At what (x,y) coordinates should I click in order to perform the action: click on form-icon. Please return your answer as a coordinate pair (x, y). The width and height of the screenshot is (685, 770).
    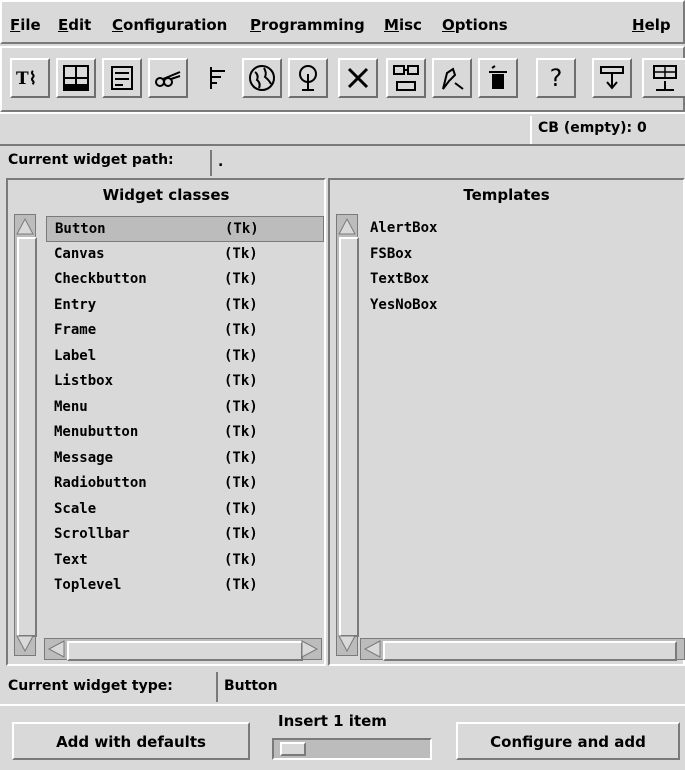
    Looking at the image, I should click on (122, 78).